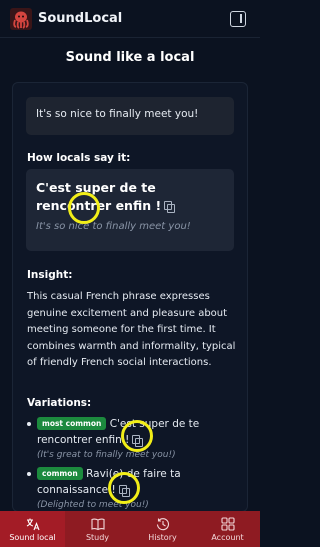 Image resolution: width=320 pixels, height=547 pixels. I want to click on translation-label: How locals say it:, so click(79, 158).